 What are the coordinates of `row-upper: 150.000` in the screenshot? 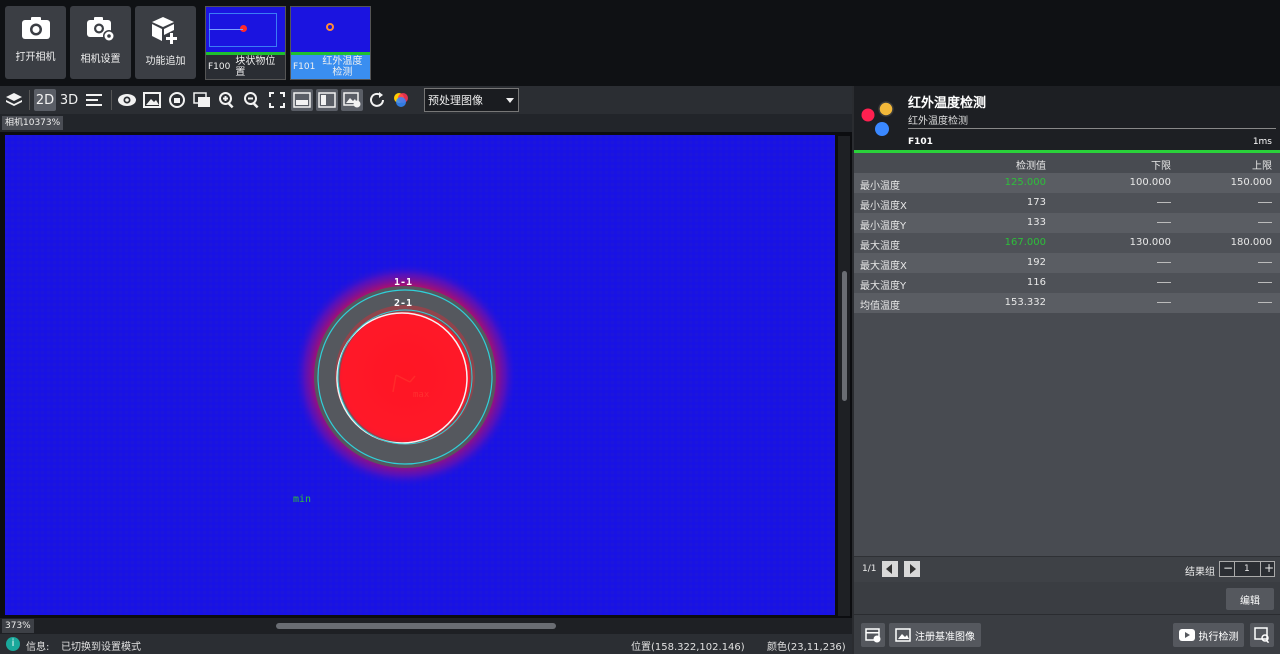 It's located at (1251, 182).